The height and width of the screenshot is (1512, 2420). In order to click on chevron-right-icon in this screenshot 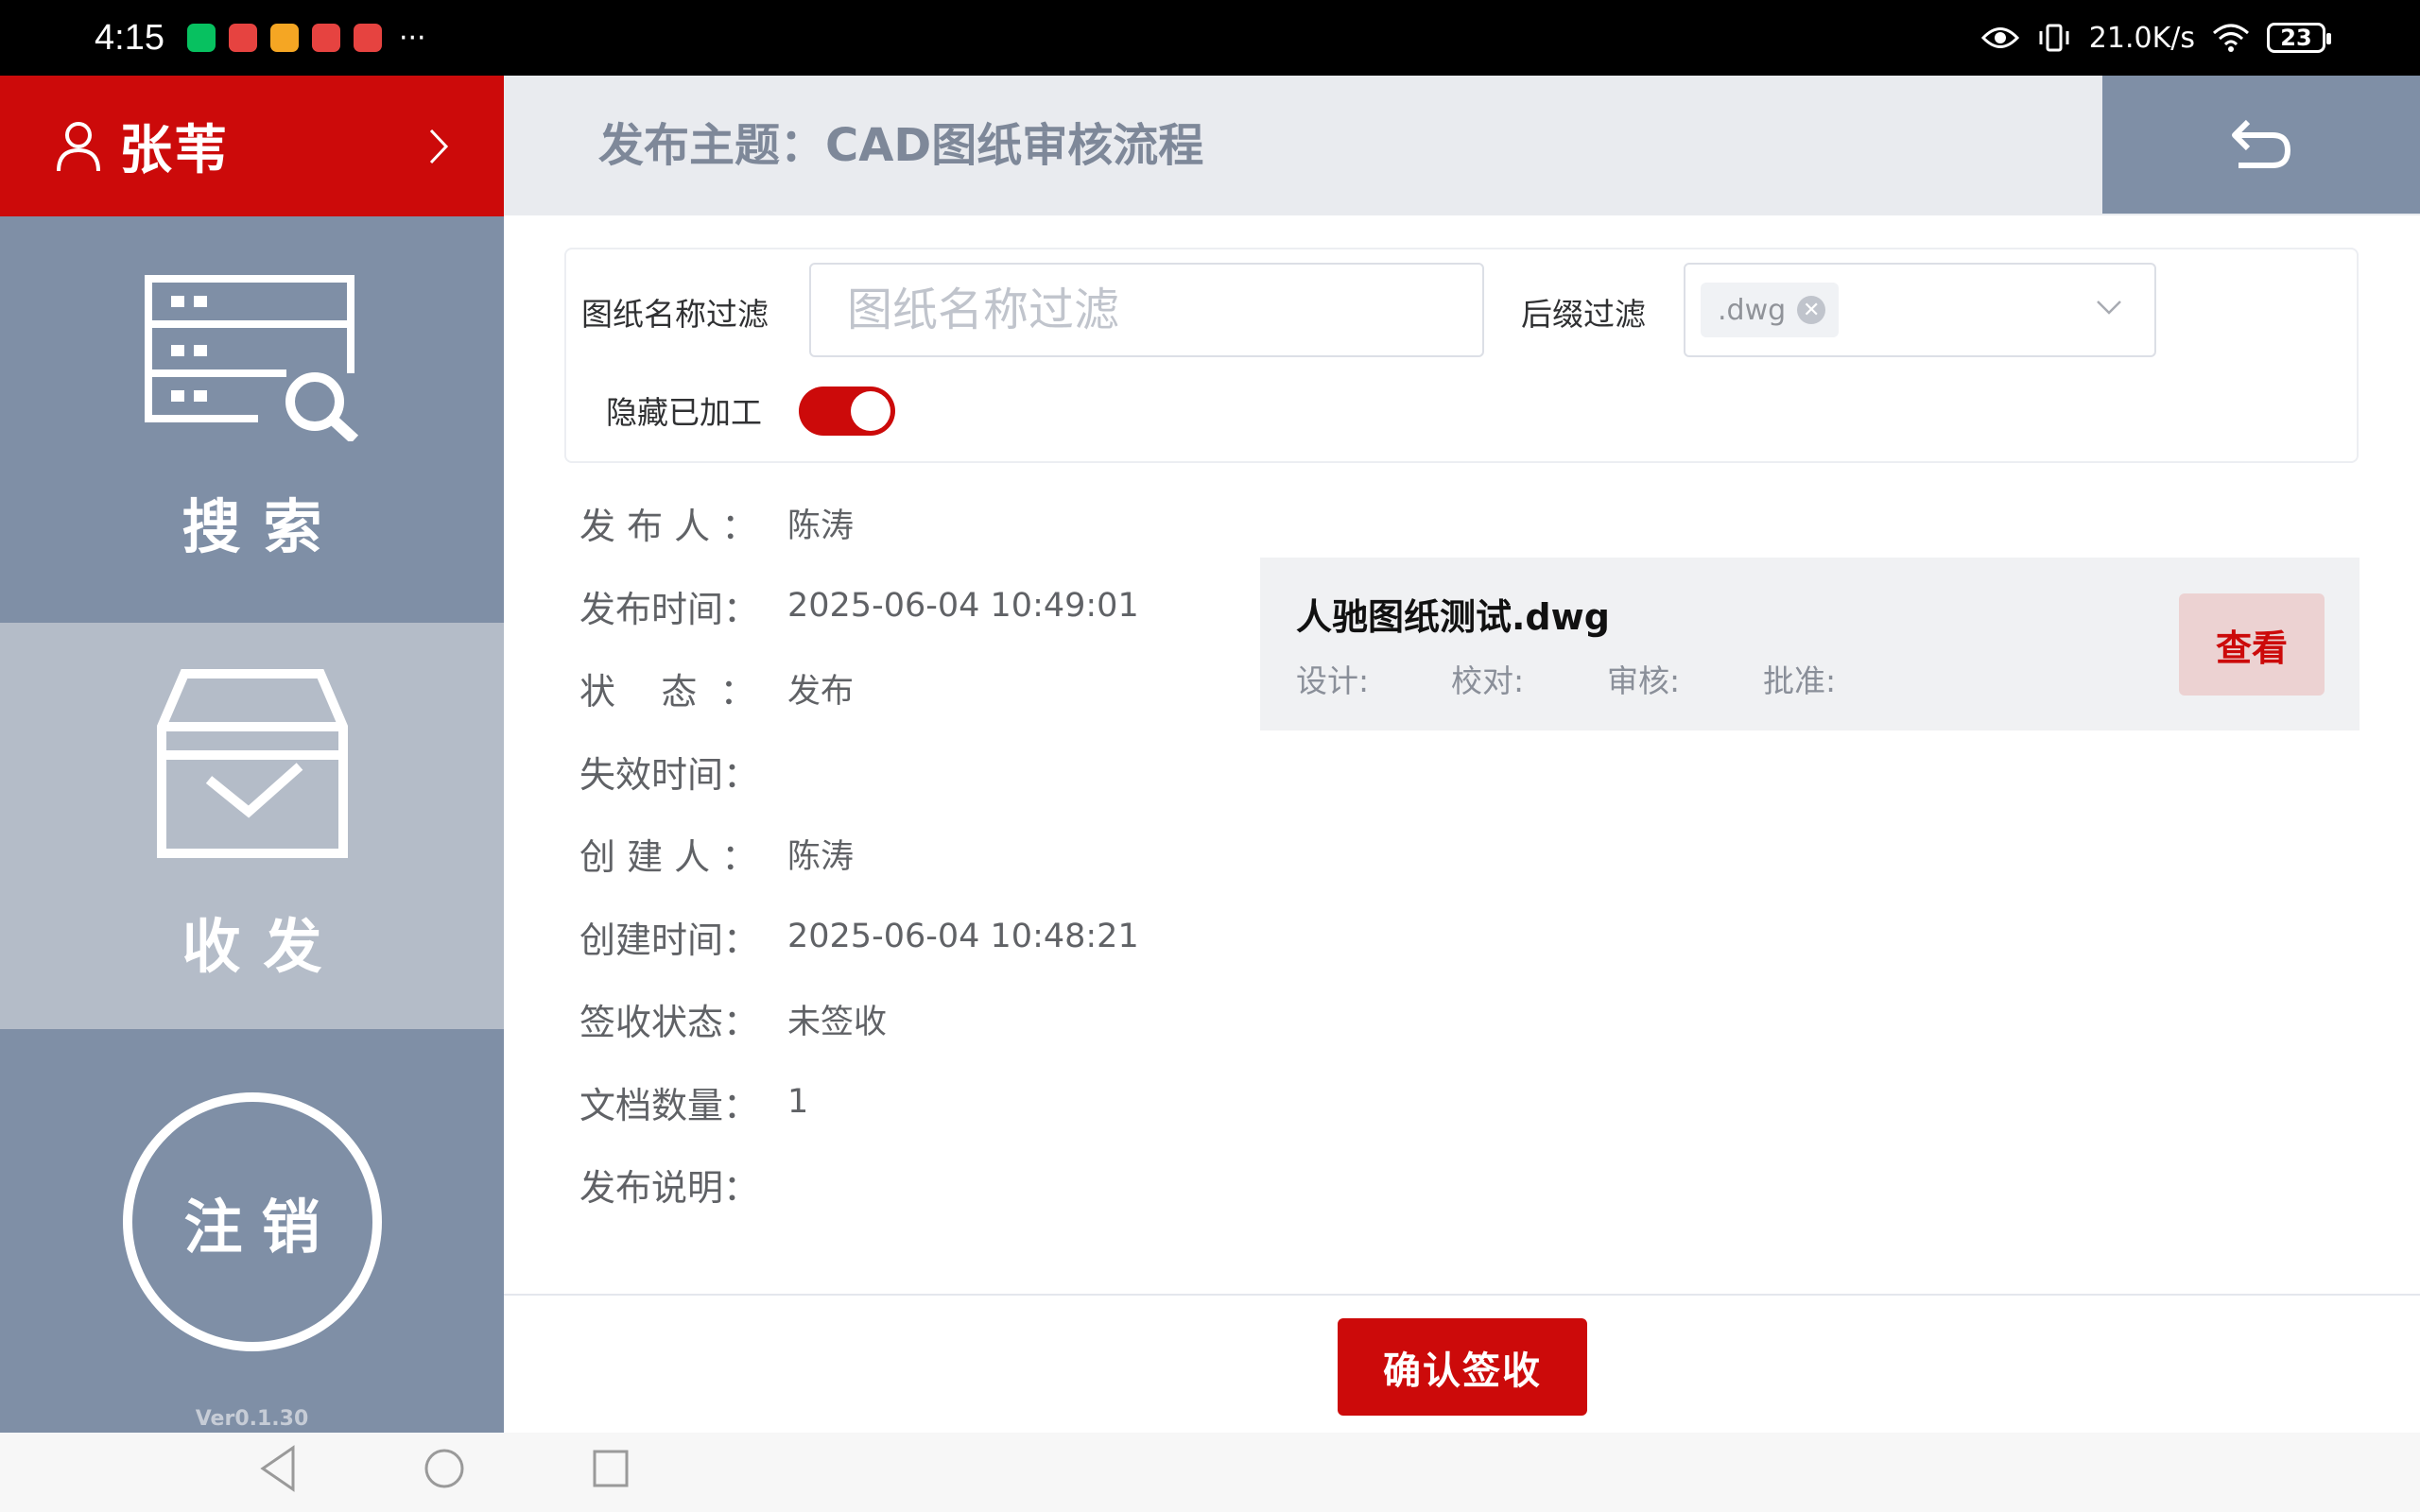, I will do `click(439, 146)`.